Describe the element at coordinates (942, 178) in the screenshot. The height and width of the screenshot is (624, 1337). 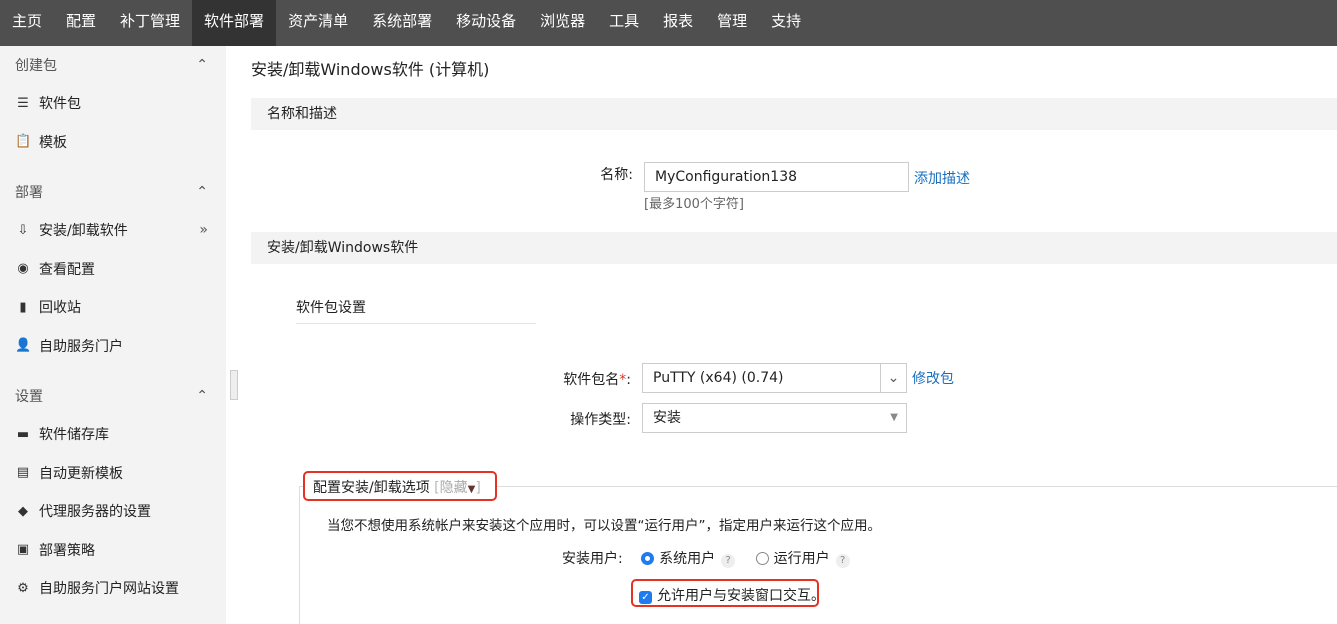
I see `add-description-link: 添加描述` at that location.